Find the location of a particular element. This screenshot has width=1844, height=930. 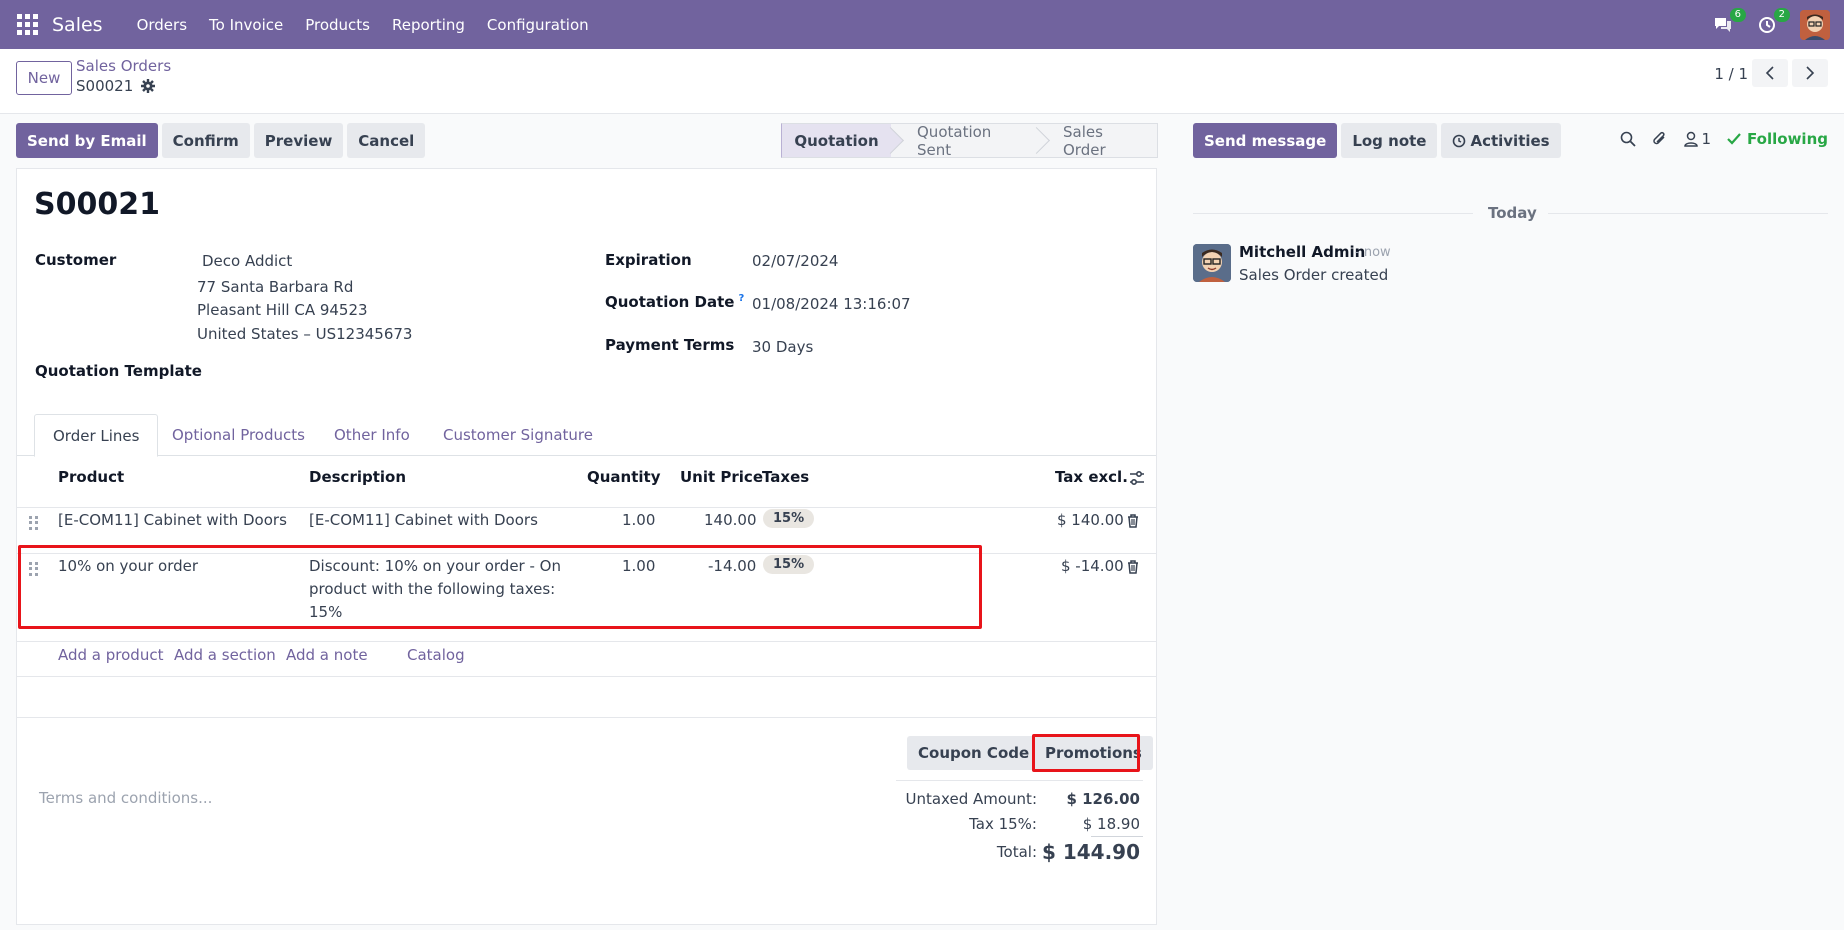

total-value: $ 144.90 is located at coordinates (1090, 852).